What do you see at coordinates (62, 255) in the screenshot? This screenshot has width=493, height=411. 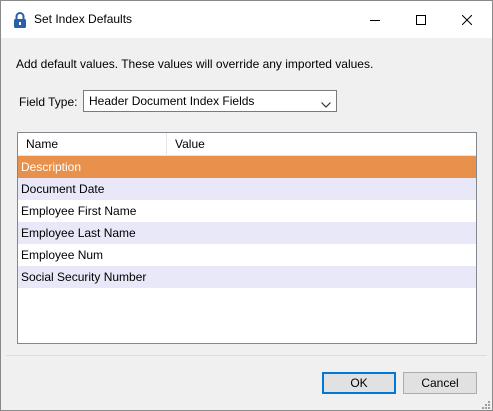 I see `row-name-cell: Employee Num` at bounding box center [62, 255].